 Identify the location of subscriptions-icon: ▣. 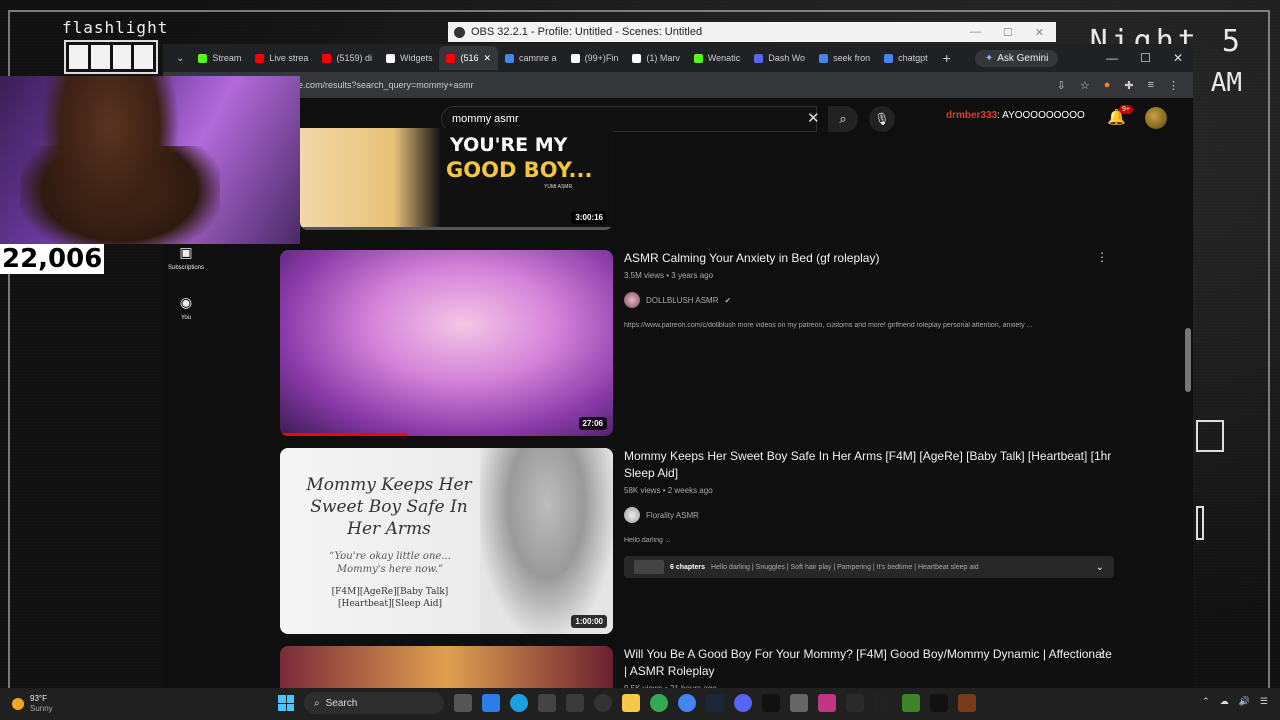
(186, 252).